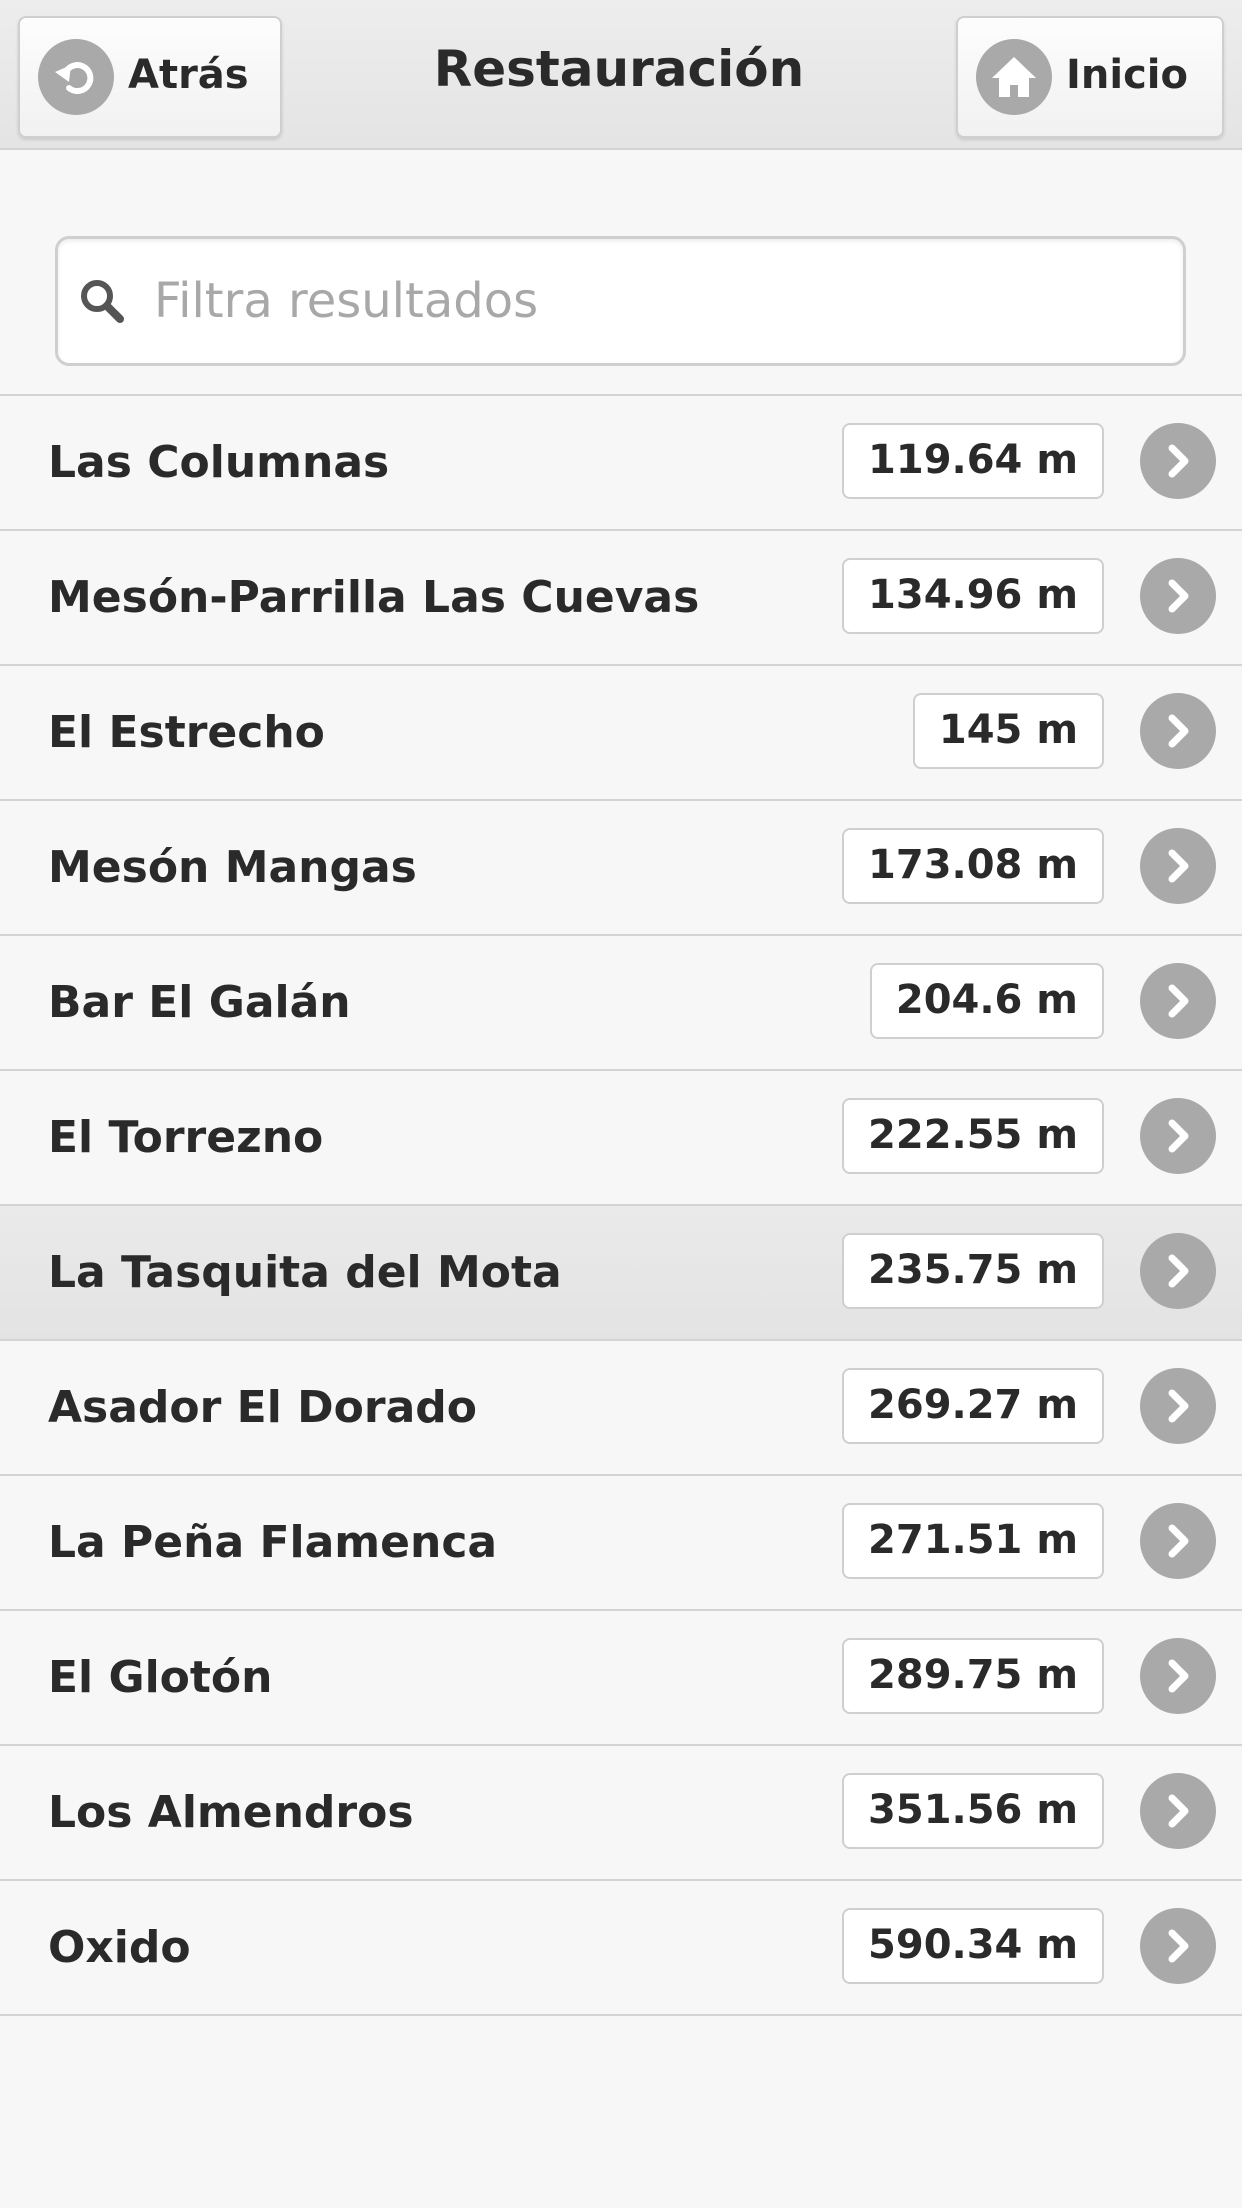 Image resolution: width=1242 pixels, height=2208 pixels. What do you see at coordinates (188, 75) in the screenshot?
I see `back-button-label: Atrás` at bounding box center [188, 75].